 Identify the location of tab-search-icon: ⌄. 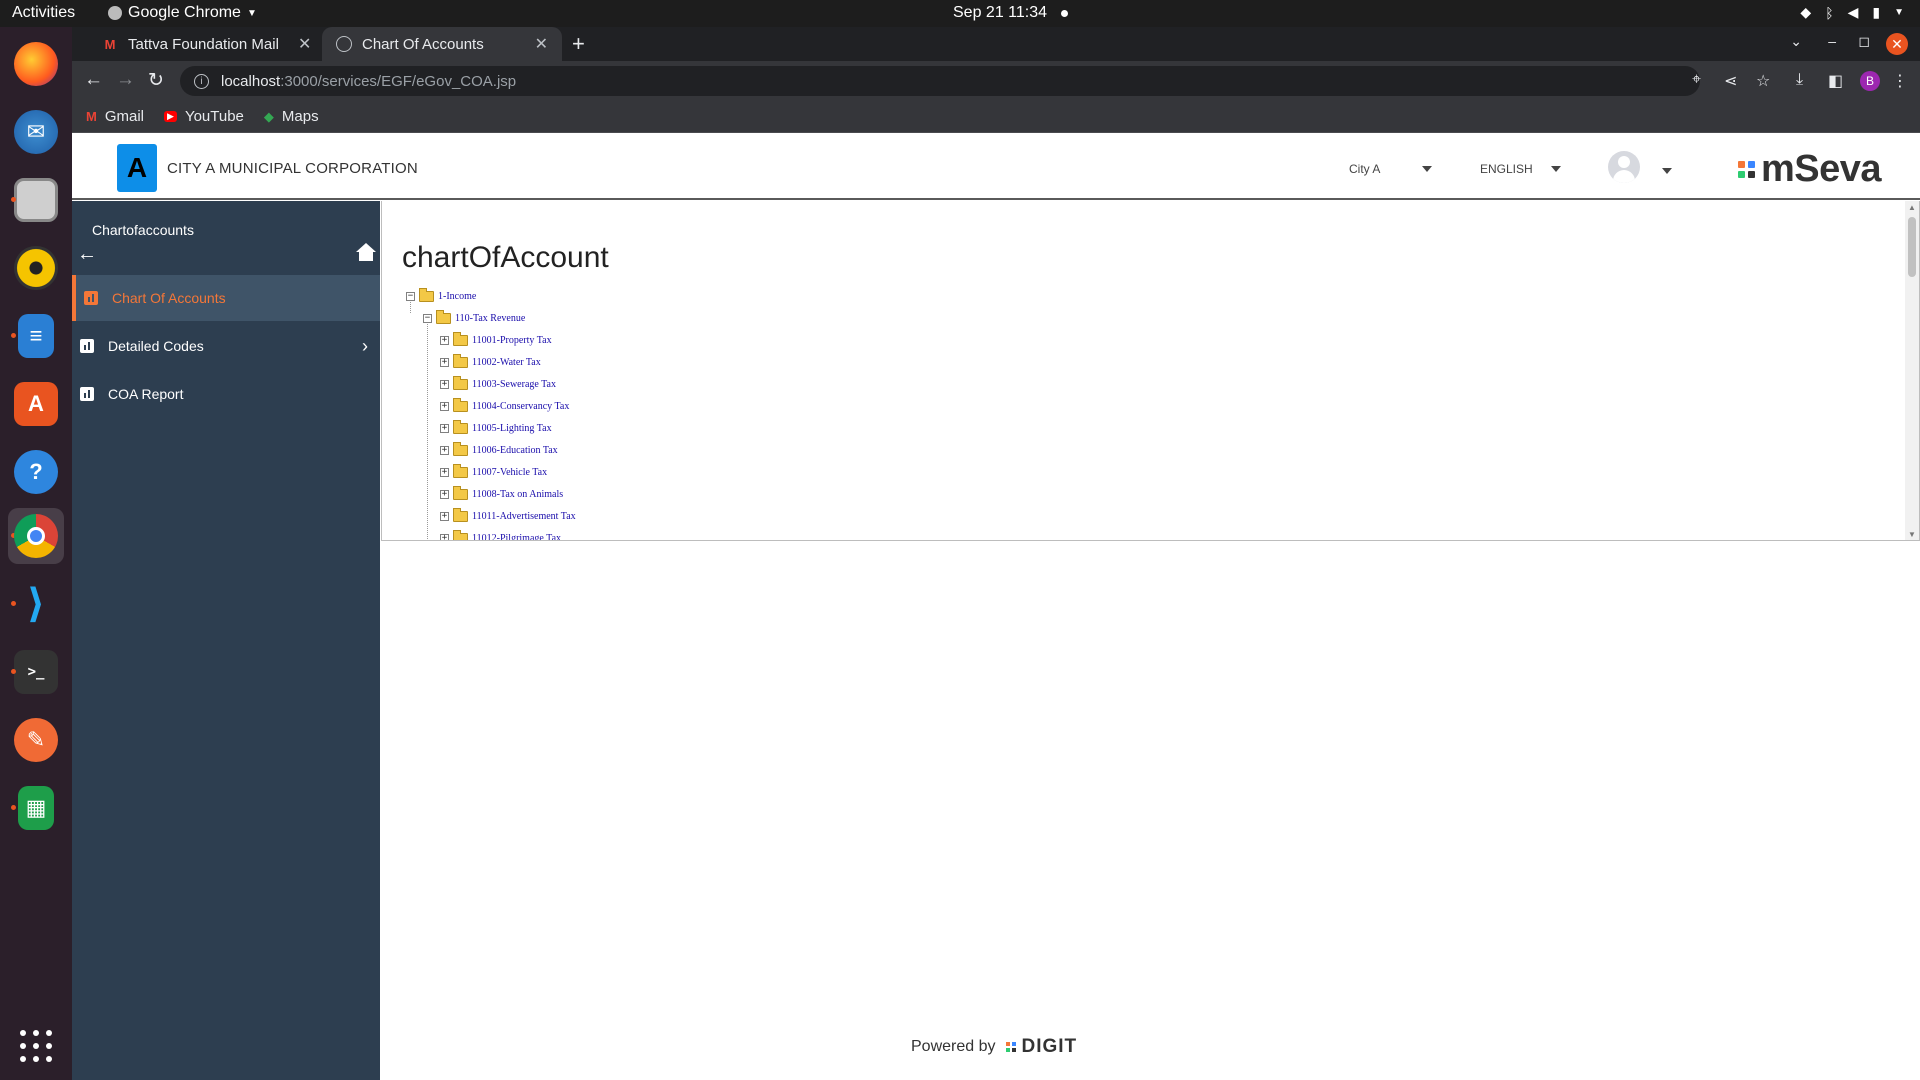
(1796, 41).